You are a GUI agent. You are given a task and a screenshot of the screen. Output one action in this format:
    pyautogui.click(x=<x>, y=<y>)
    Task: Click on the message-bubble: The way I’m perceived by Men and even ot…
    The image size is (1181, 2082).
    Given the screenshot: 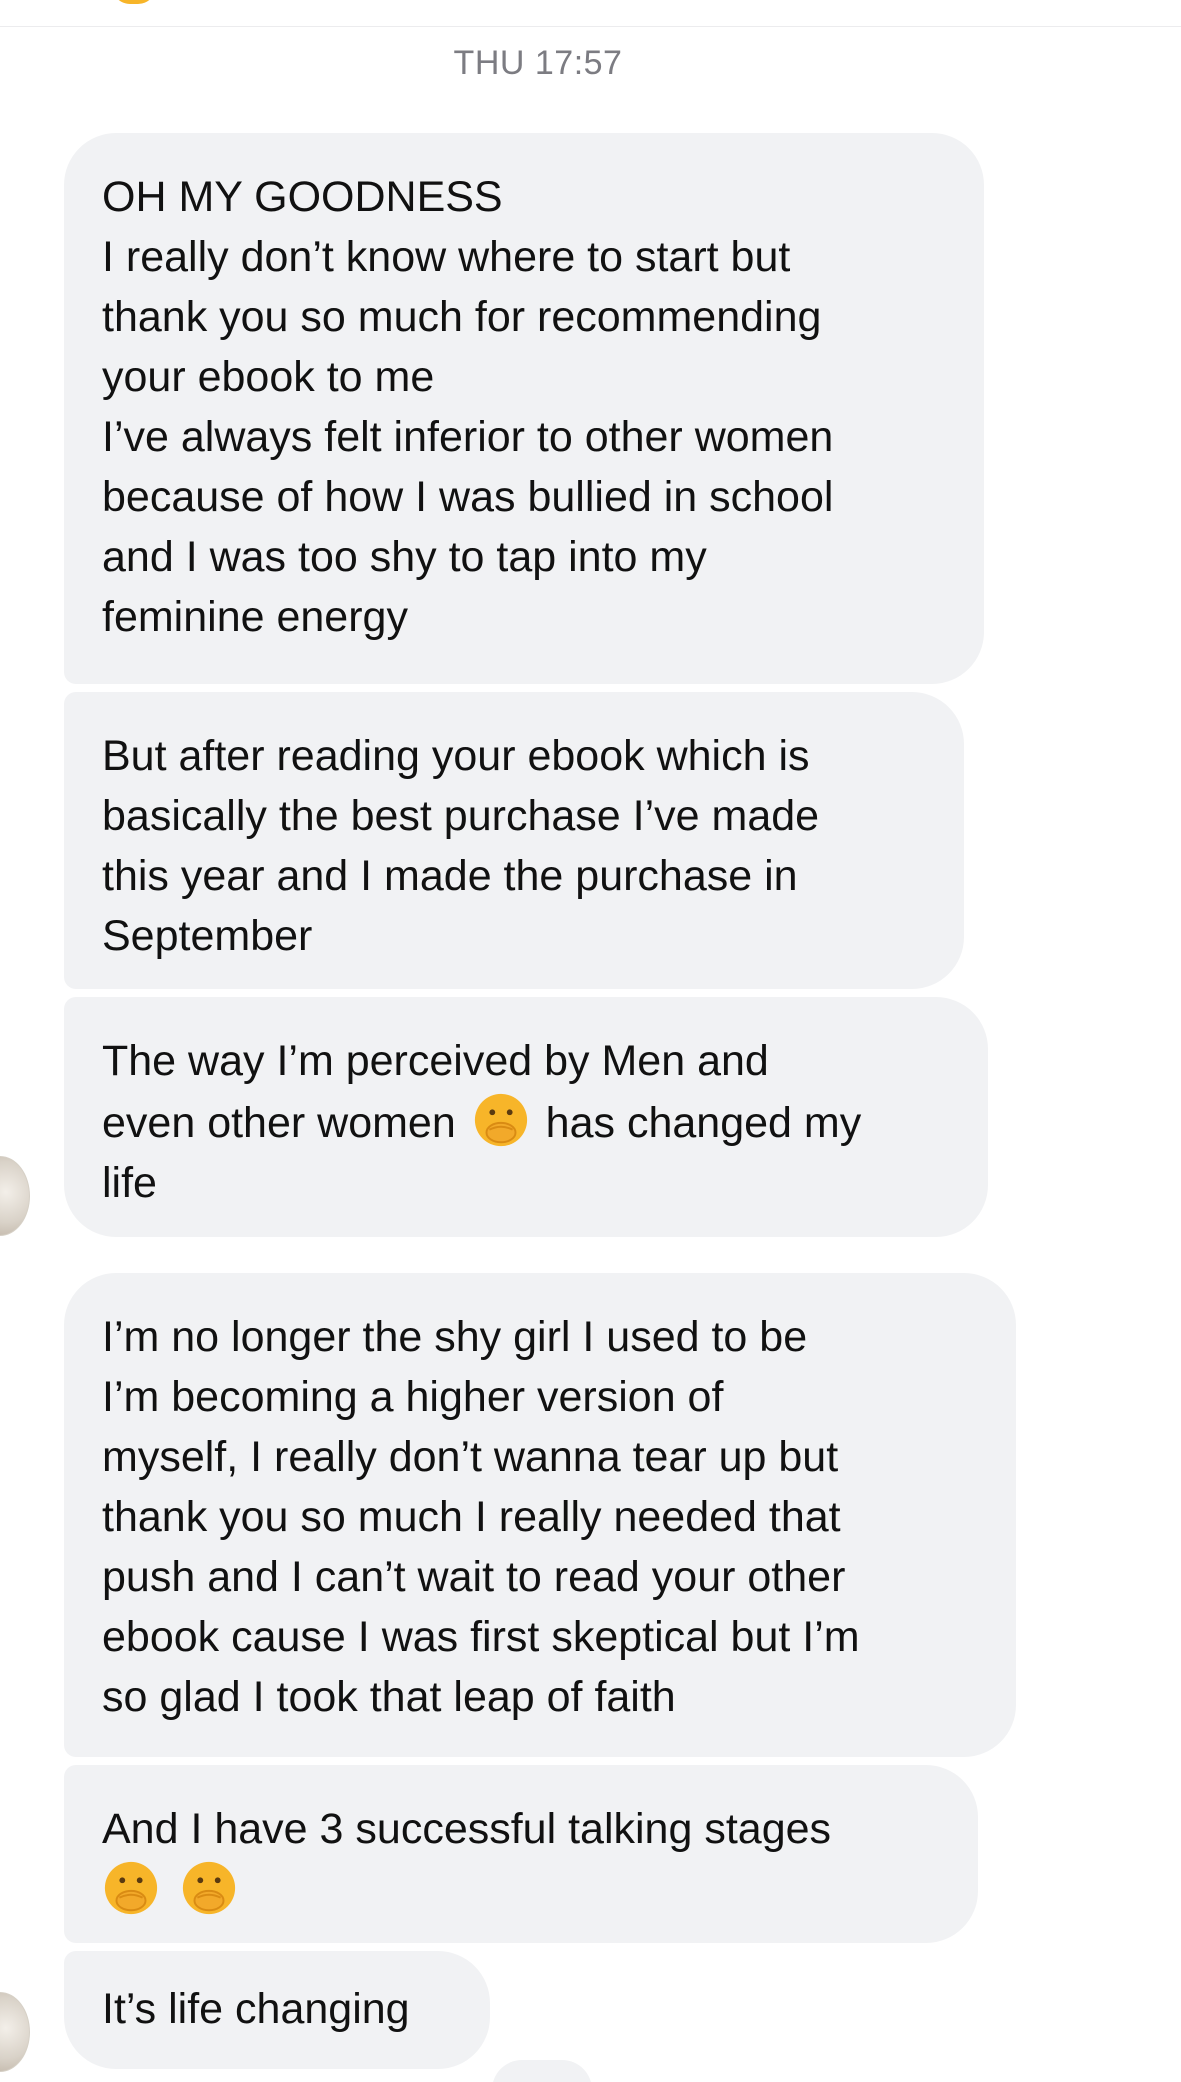 What is the action you would take?
    pyautogui.click(x=526, y=1117)
    